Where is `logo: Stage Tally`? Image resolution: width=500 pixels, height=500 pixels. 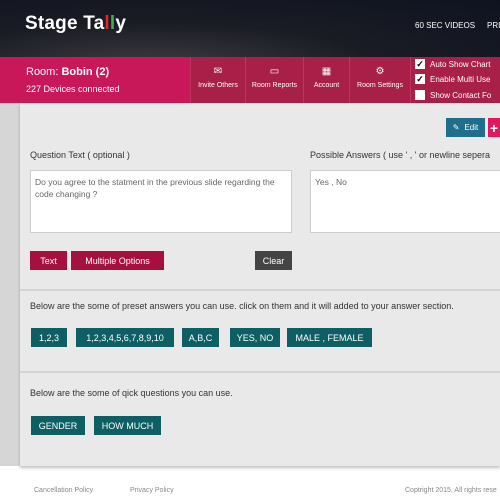
logo: Stage Tally is located at coordinates (75, 24).